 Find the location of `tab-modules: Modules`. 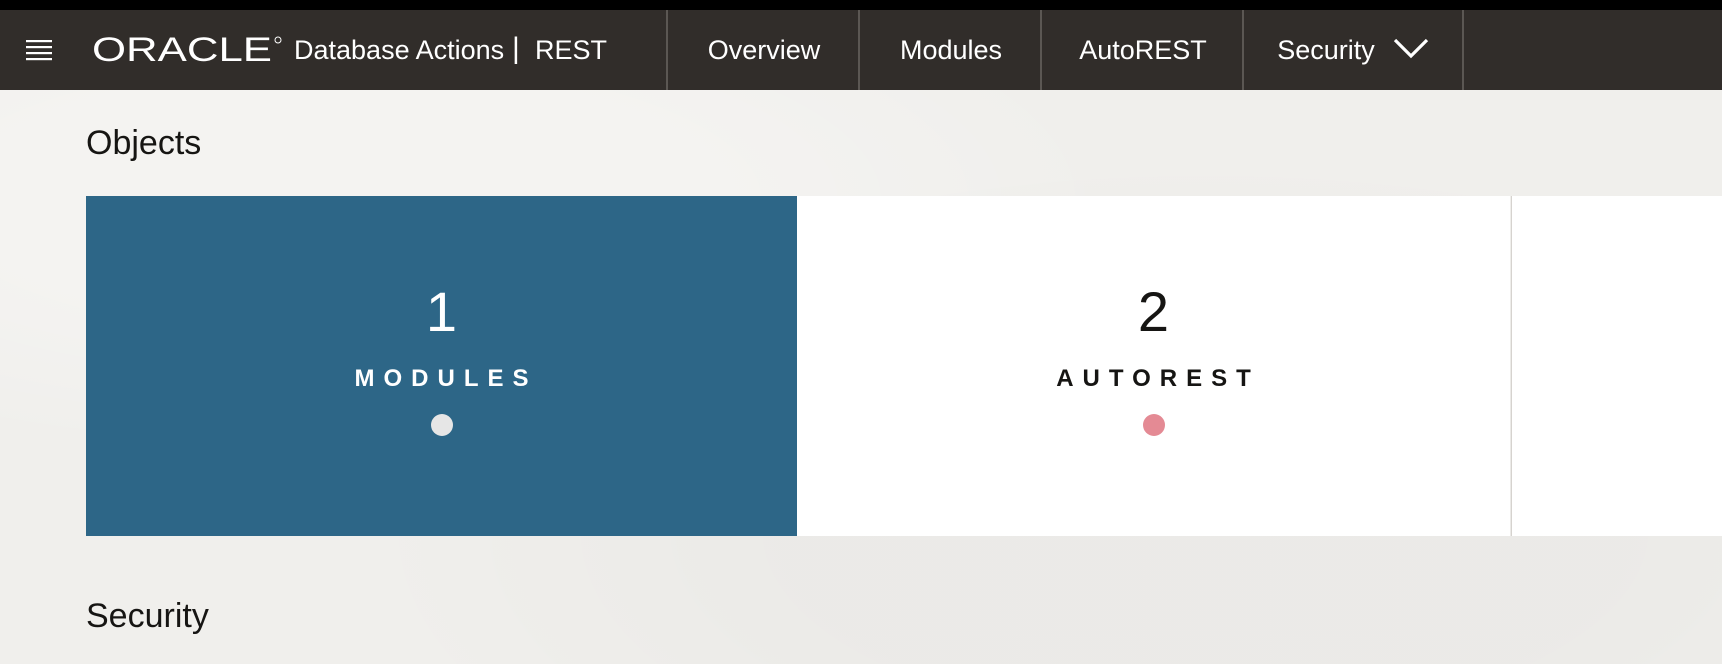

tab-modules: Modules is located at coordinates (950, 50).